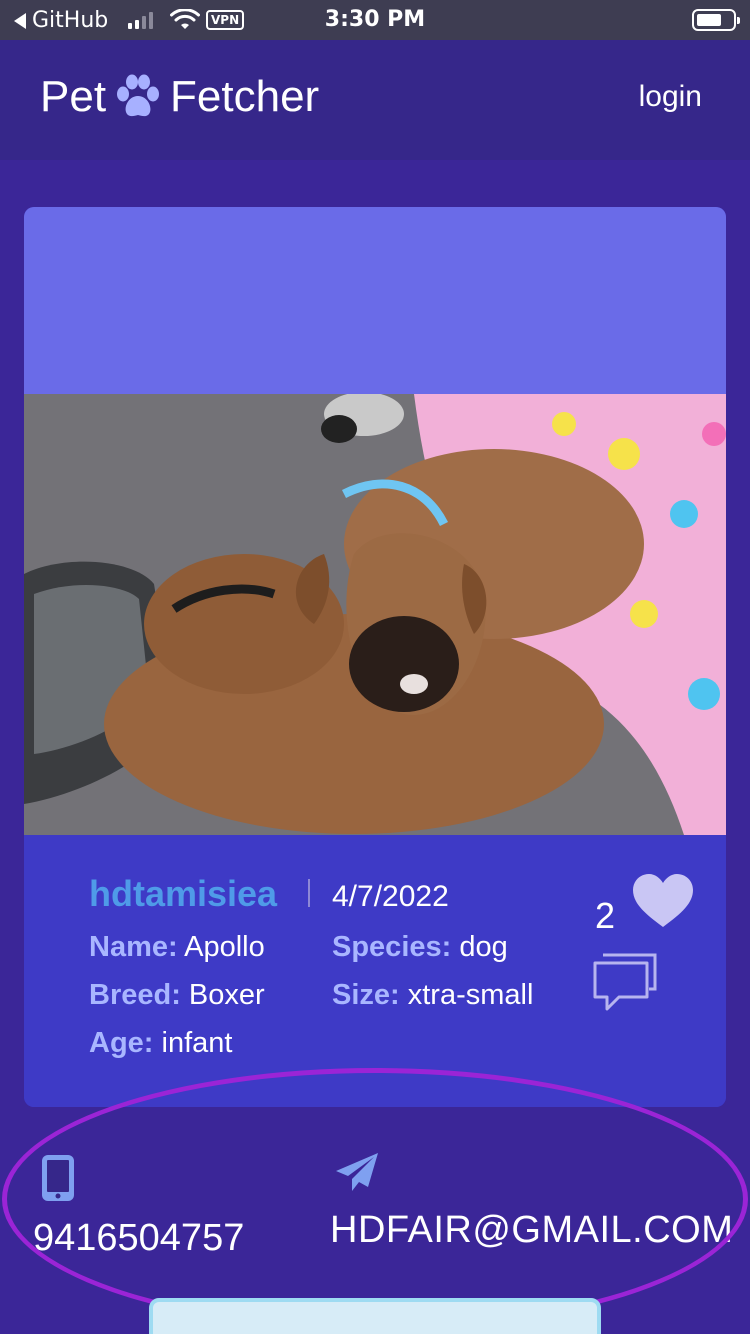 The height and width of the screenshot is (1334, 750). What do you see at coordinates (226, 995) in the screenshot?
I see `pet-breed-value: Boxer` at bounding box center [226, 995].